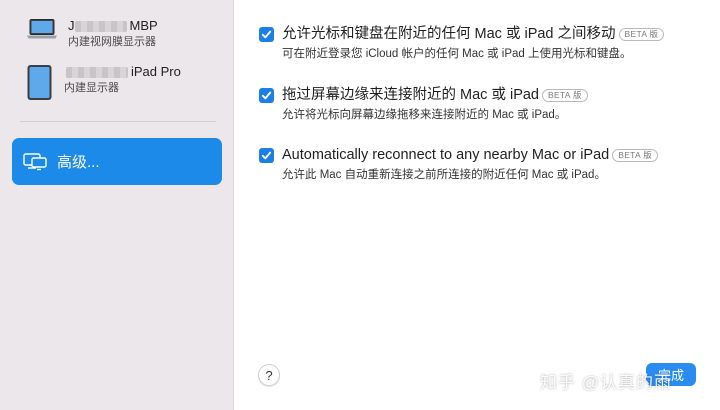  What do you see at coordinates (40, 85) in the screenshot?
I see `ipad-icon` at bounding box center [40, 85].